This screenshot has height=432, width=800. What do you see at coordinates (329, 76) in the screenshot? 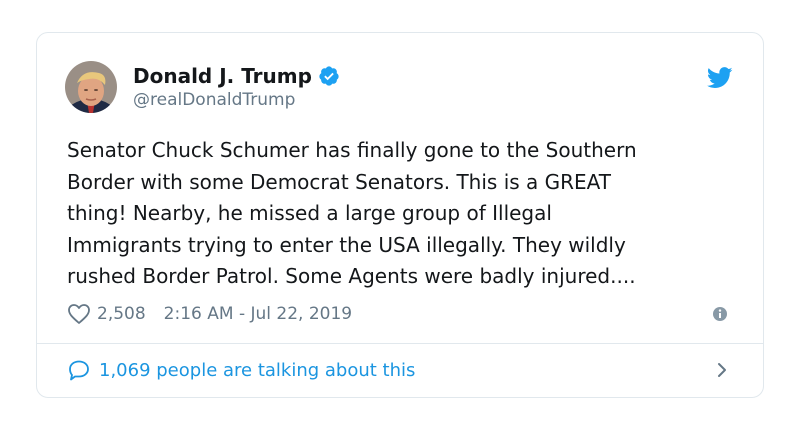
I see `verified-badge-icon` at bounding box center [329, 76].